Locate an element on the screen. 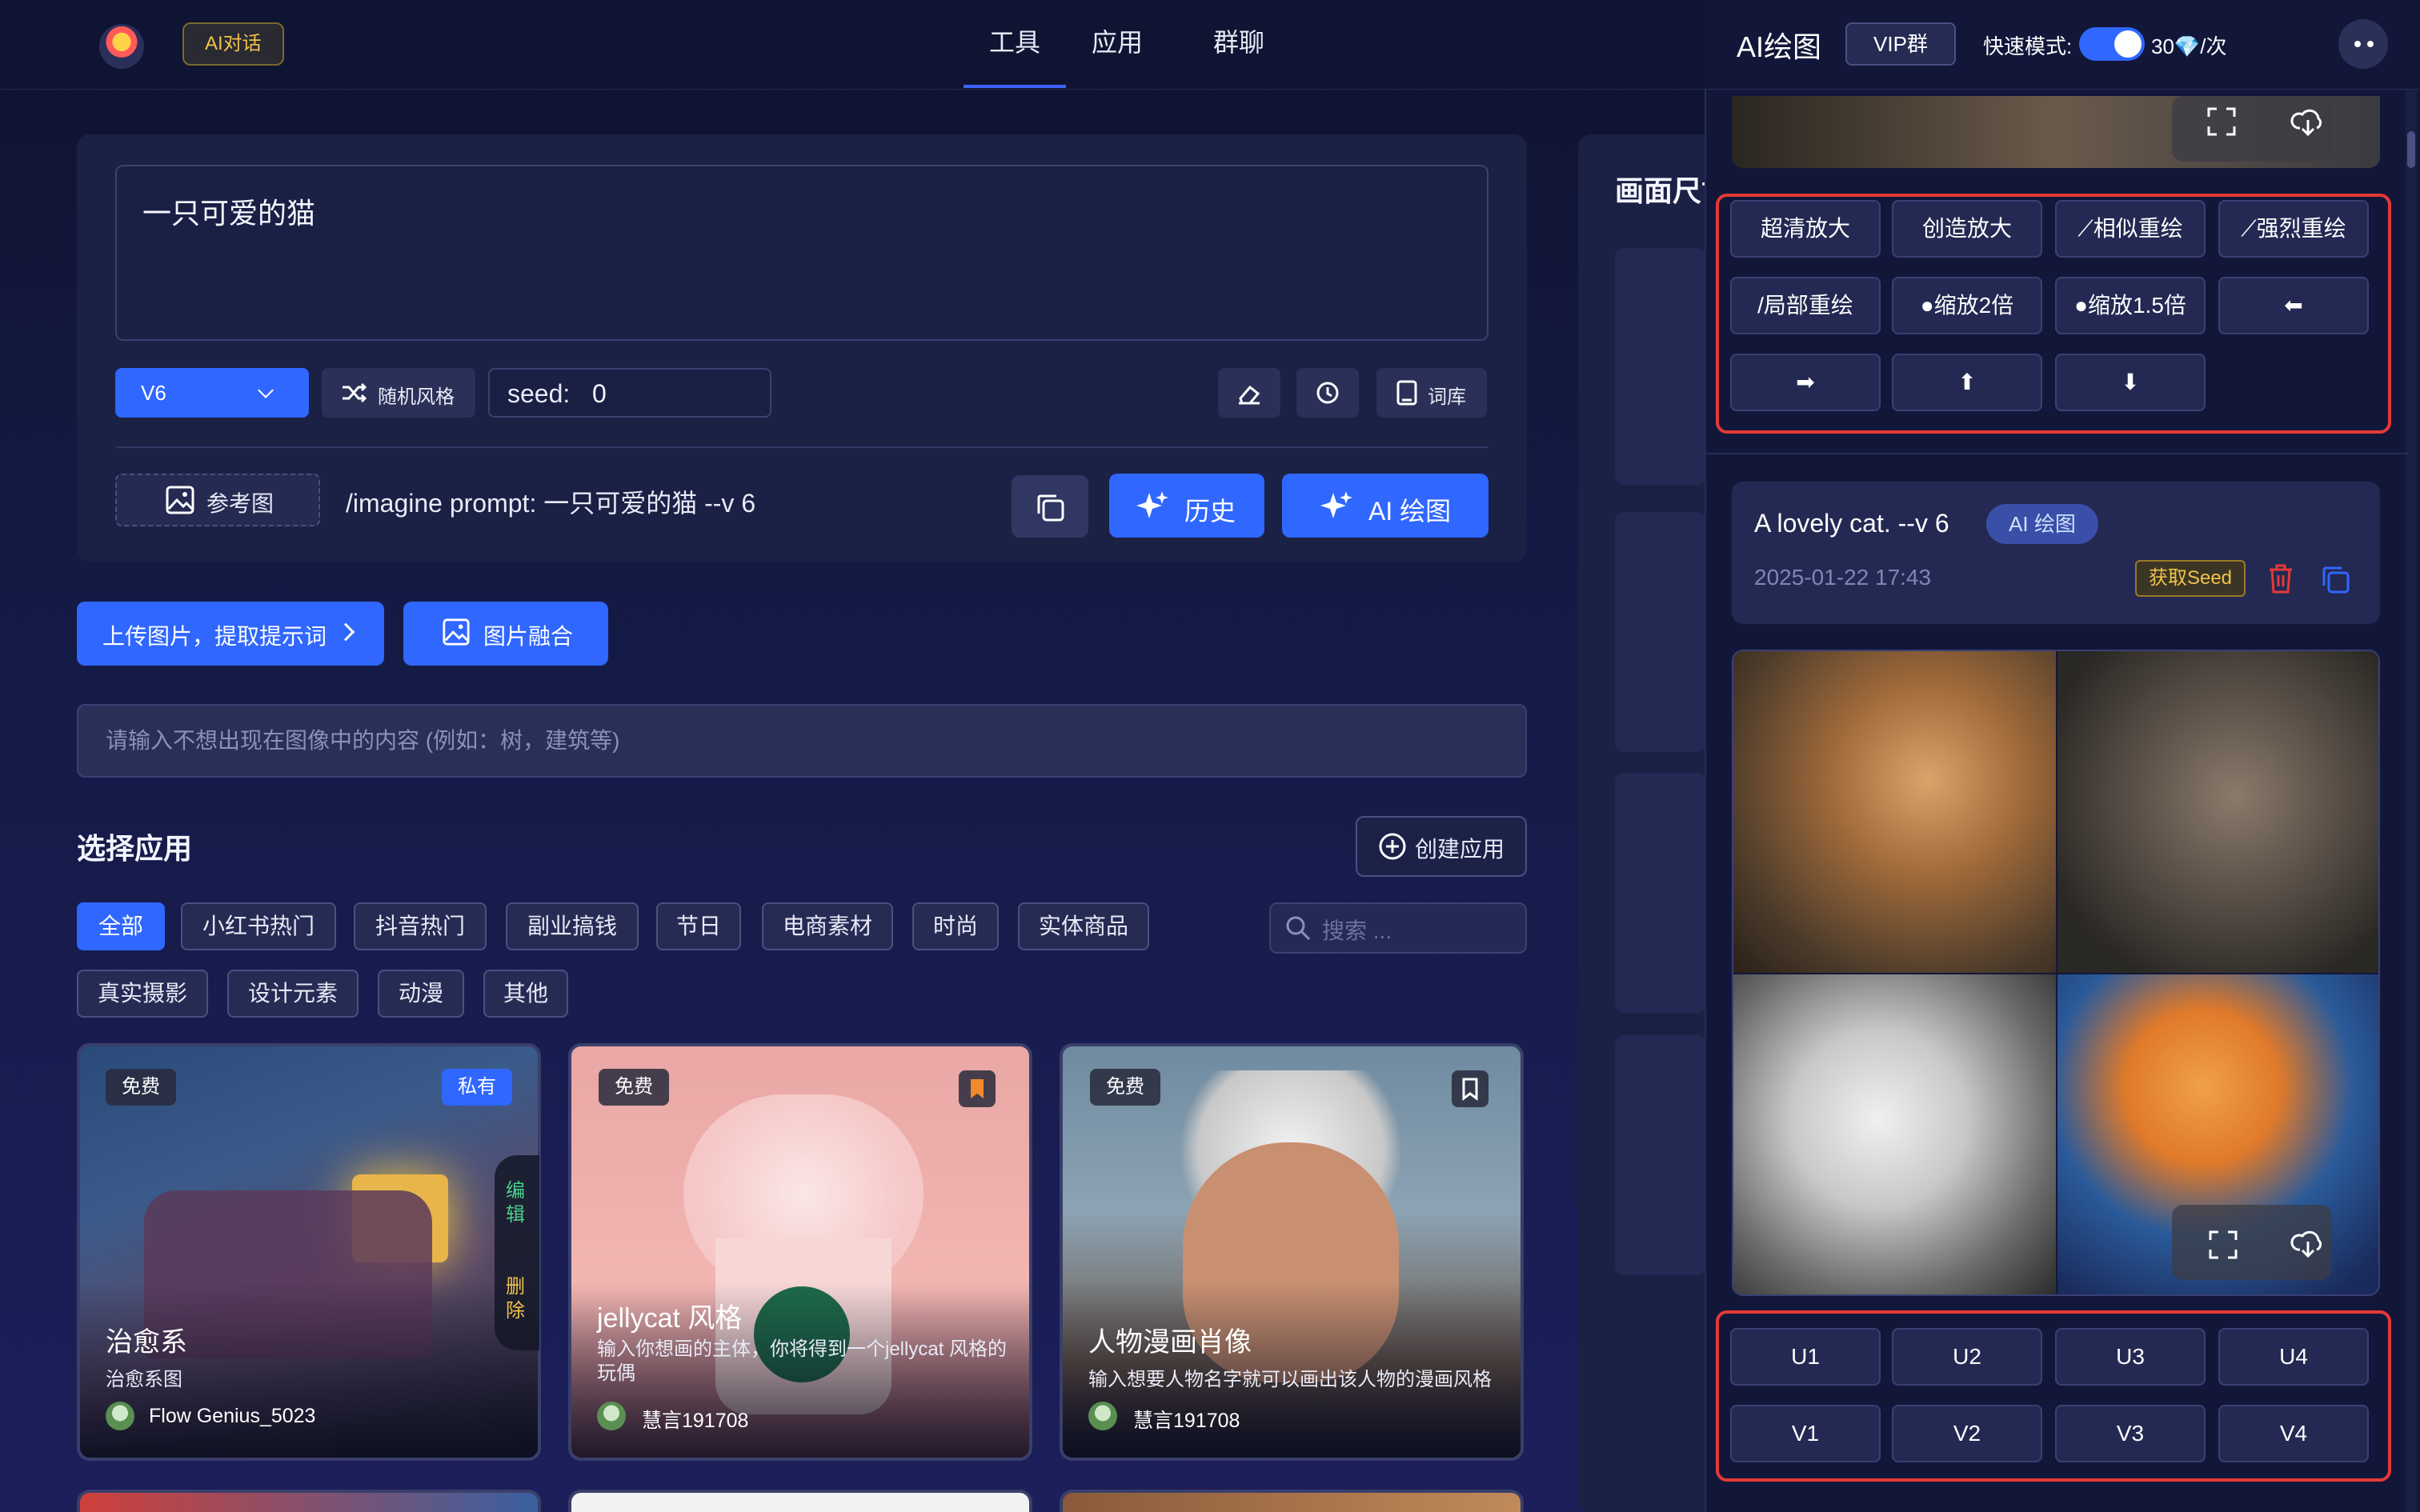 This screenshot has height=1512, width=2420. variation-v2-button: V2 is located at coordinates (1967, 1433).